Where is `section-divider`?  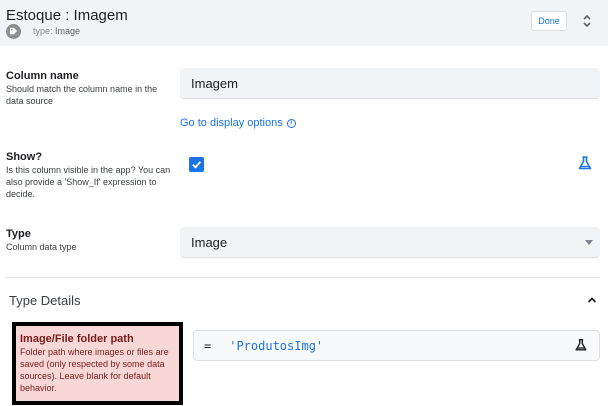
section-divider is located at coordinates (303, 277).